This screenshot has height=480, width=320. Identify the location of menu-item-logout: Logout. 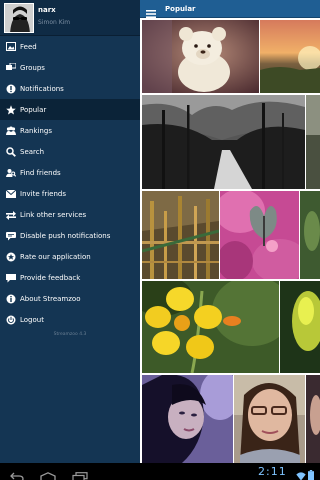
(70, 319).